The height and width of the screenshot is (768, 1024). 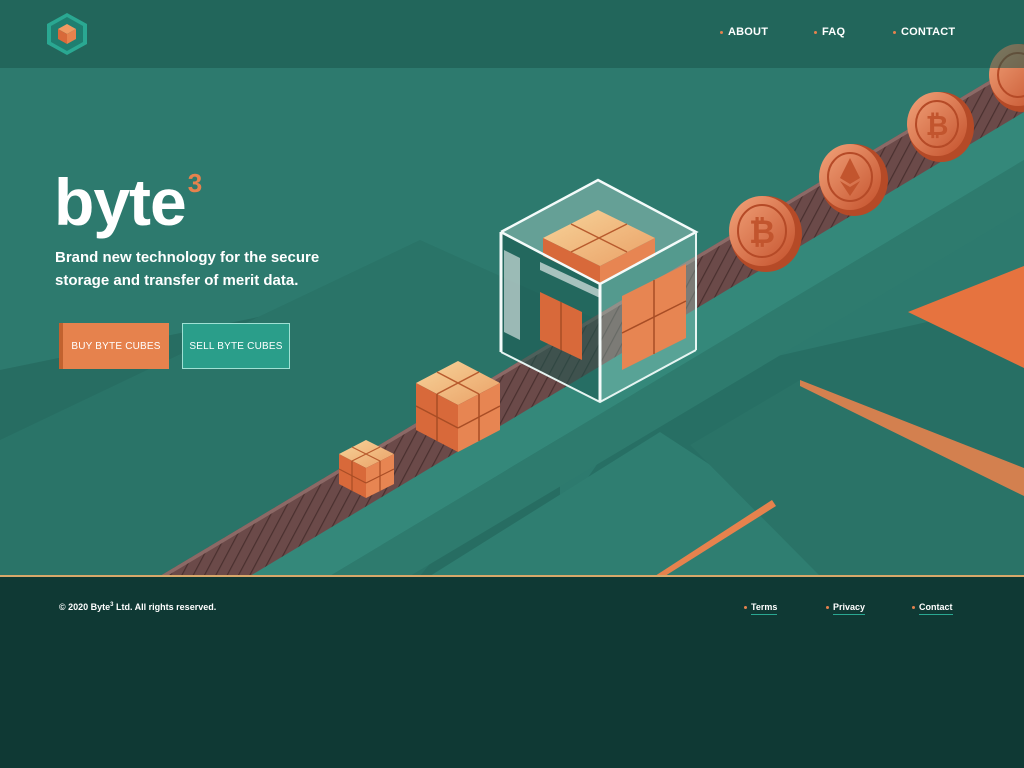 I want to click on page-title: byte3, so click(x=128, y=197).